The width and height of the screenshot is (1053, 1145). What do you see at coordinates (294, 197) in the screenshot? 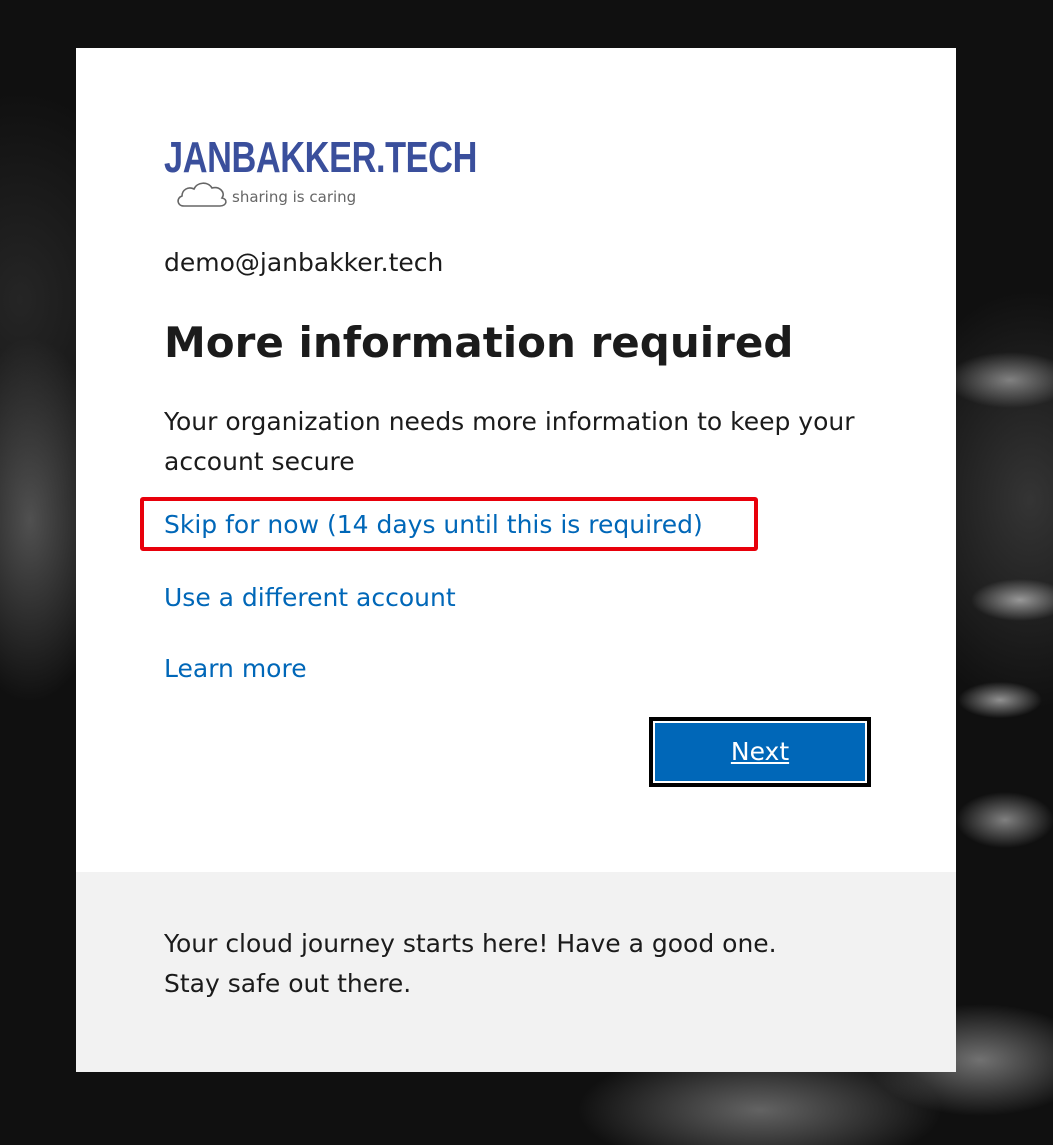
I see `logo-tagline: sharing is caring` at bounding box center [294, 197].